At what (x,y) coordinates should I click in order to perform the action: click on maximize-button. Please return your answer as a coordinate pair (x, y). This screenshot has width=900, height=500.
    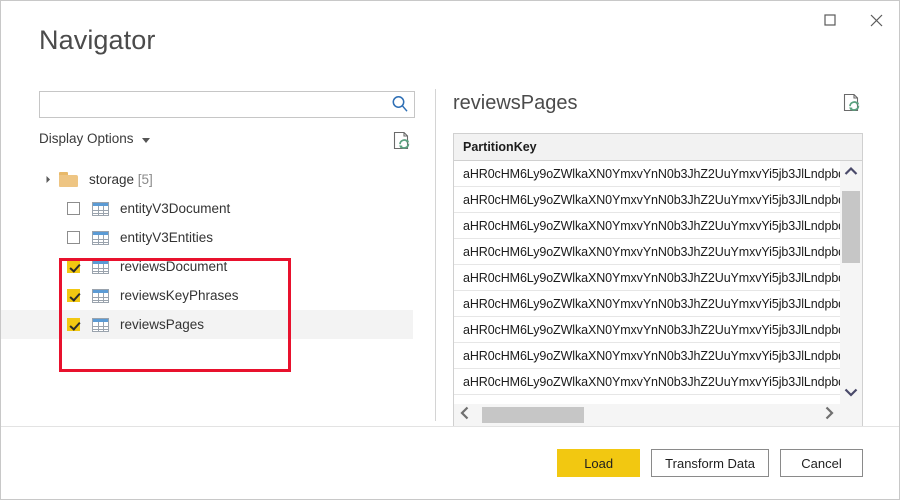
    Looking at the image, I should click on (830, 20).